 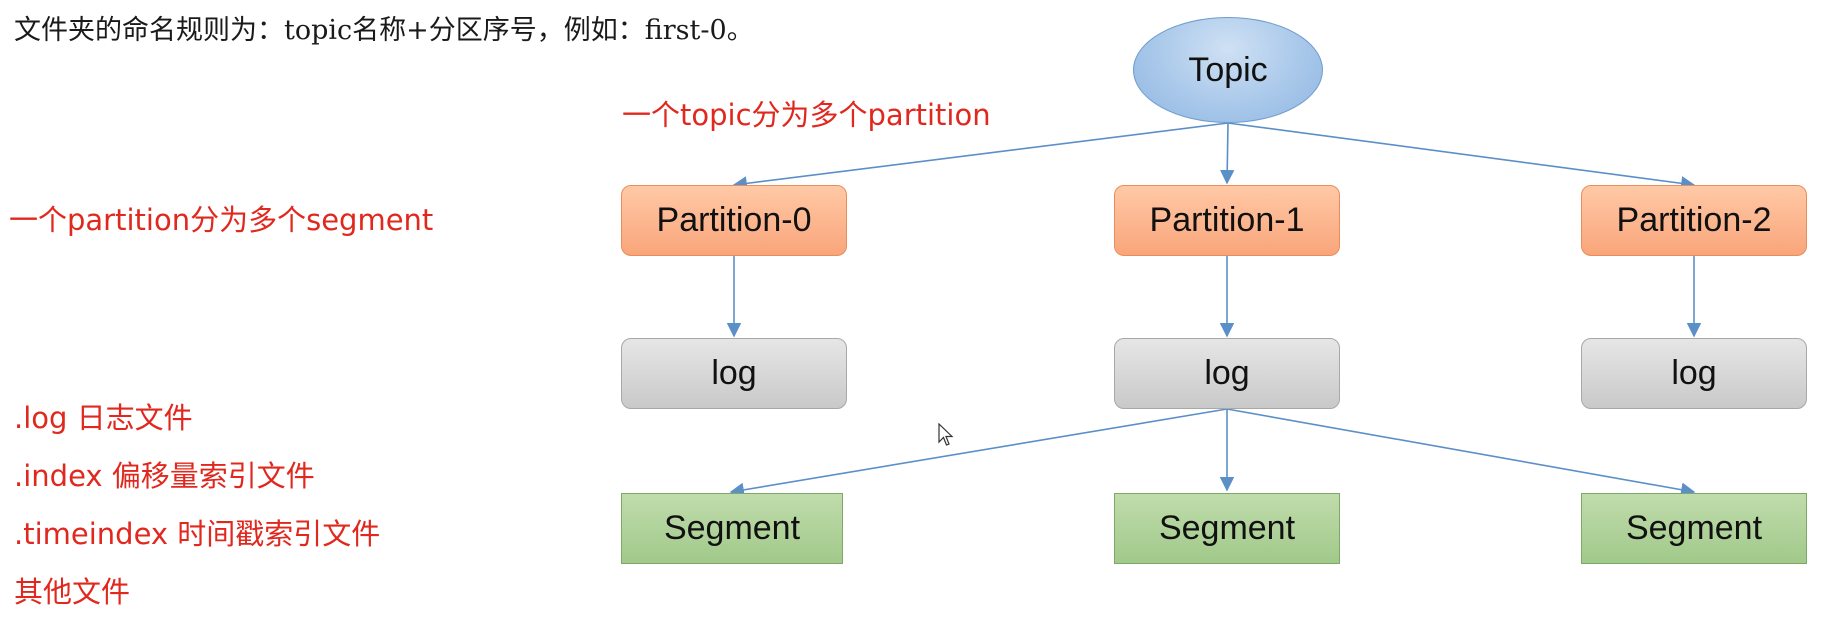 What do you see at coordinates (1694, 220) in the screenshot?
I see `partition-2-node: Partition-2` at bounding box center [1694, 220].